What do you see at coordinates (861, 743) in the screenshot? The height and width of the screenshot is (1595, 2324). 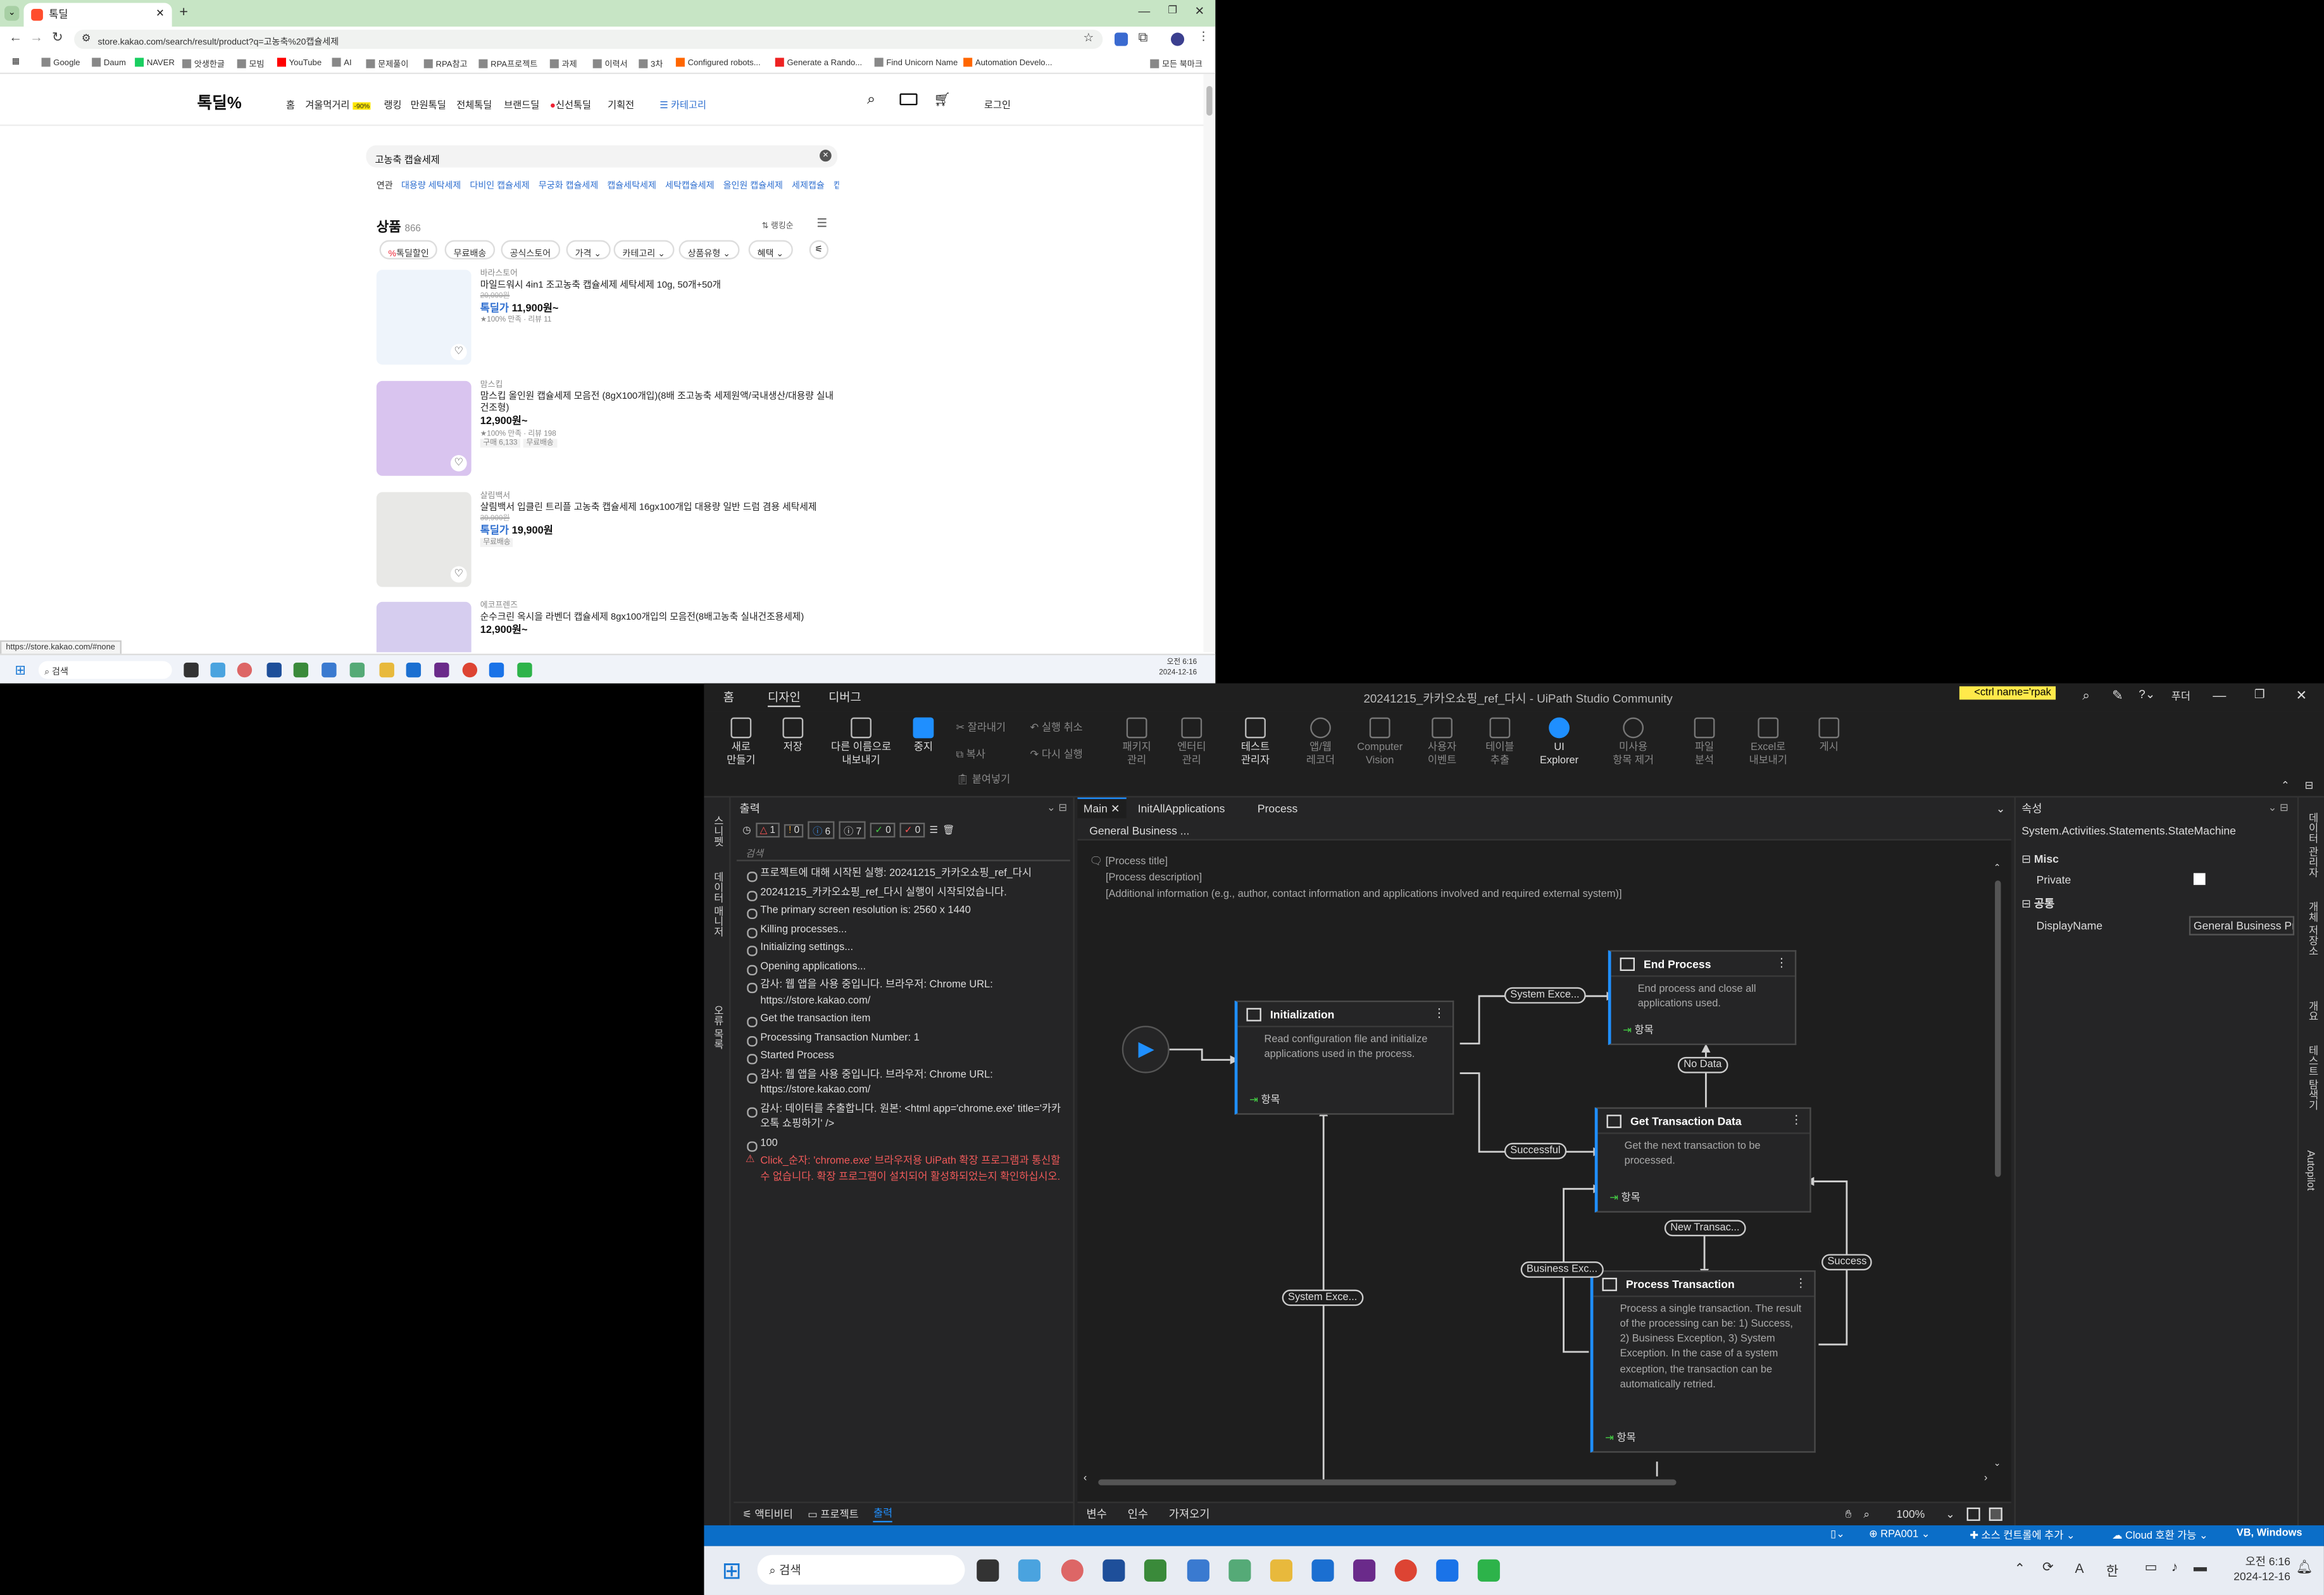 I see `ribbon-export: 다른 이름으로 내보내기` at bounding box center [861, 743].